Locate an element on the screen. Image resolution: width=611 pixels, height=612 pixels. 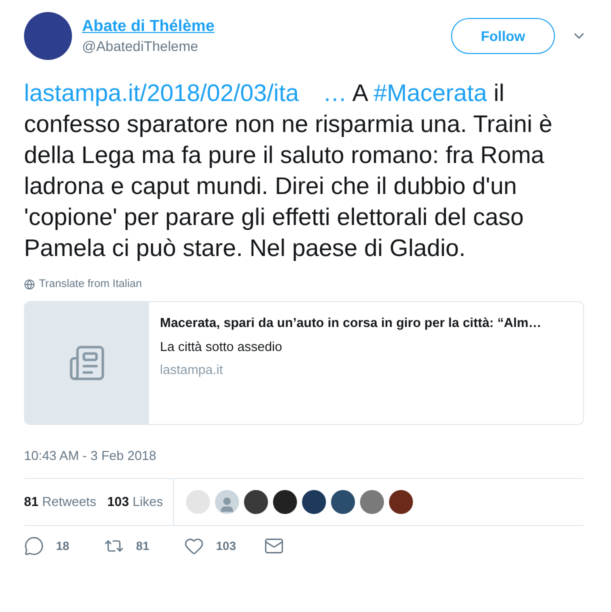
stat-link: 81 Retweets is located at coordinates (60, 502).